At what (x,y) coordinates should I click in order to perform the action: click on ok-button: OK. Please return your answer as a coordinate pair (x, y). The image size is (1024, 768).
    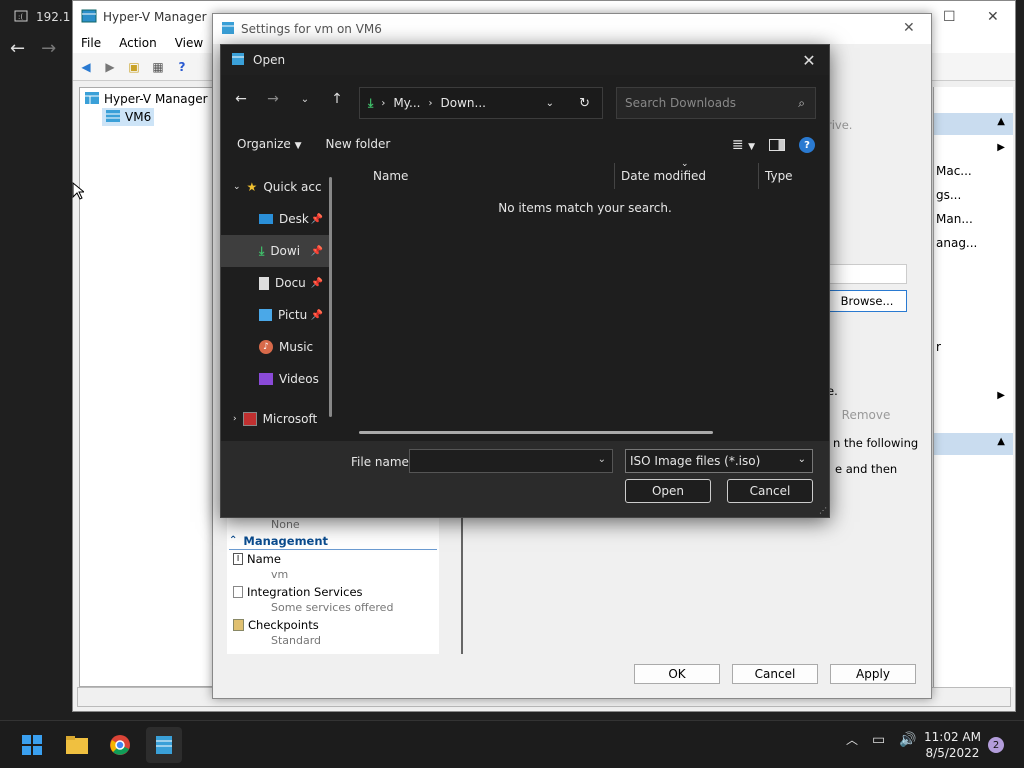
    Looking at the image, I should click on (677, 674).